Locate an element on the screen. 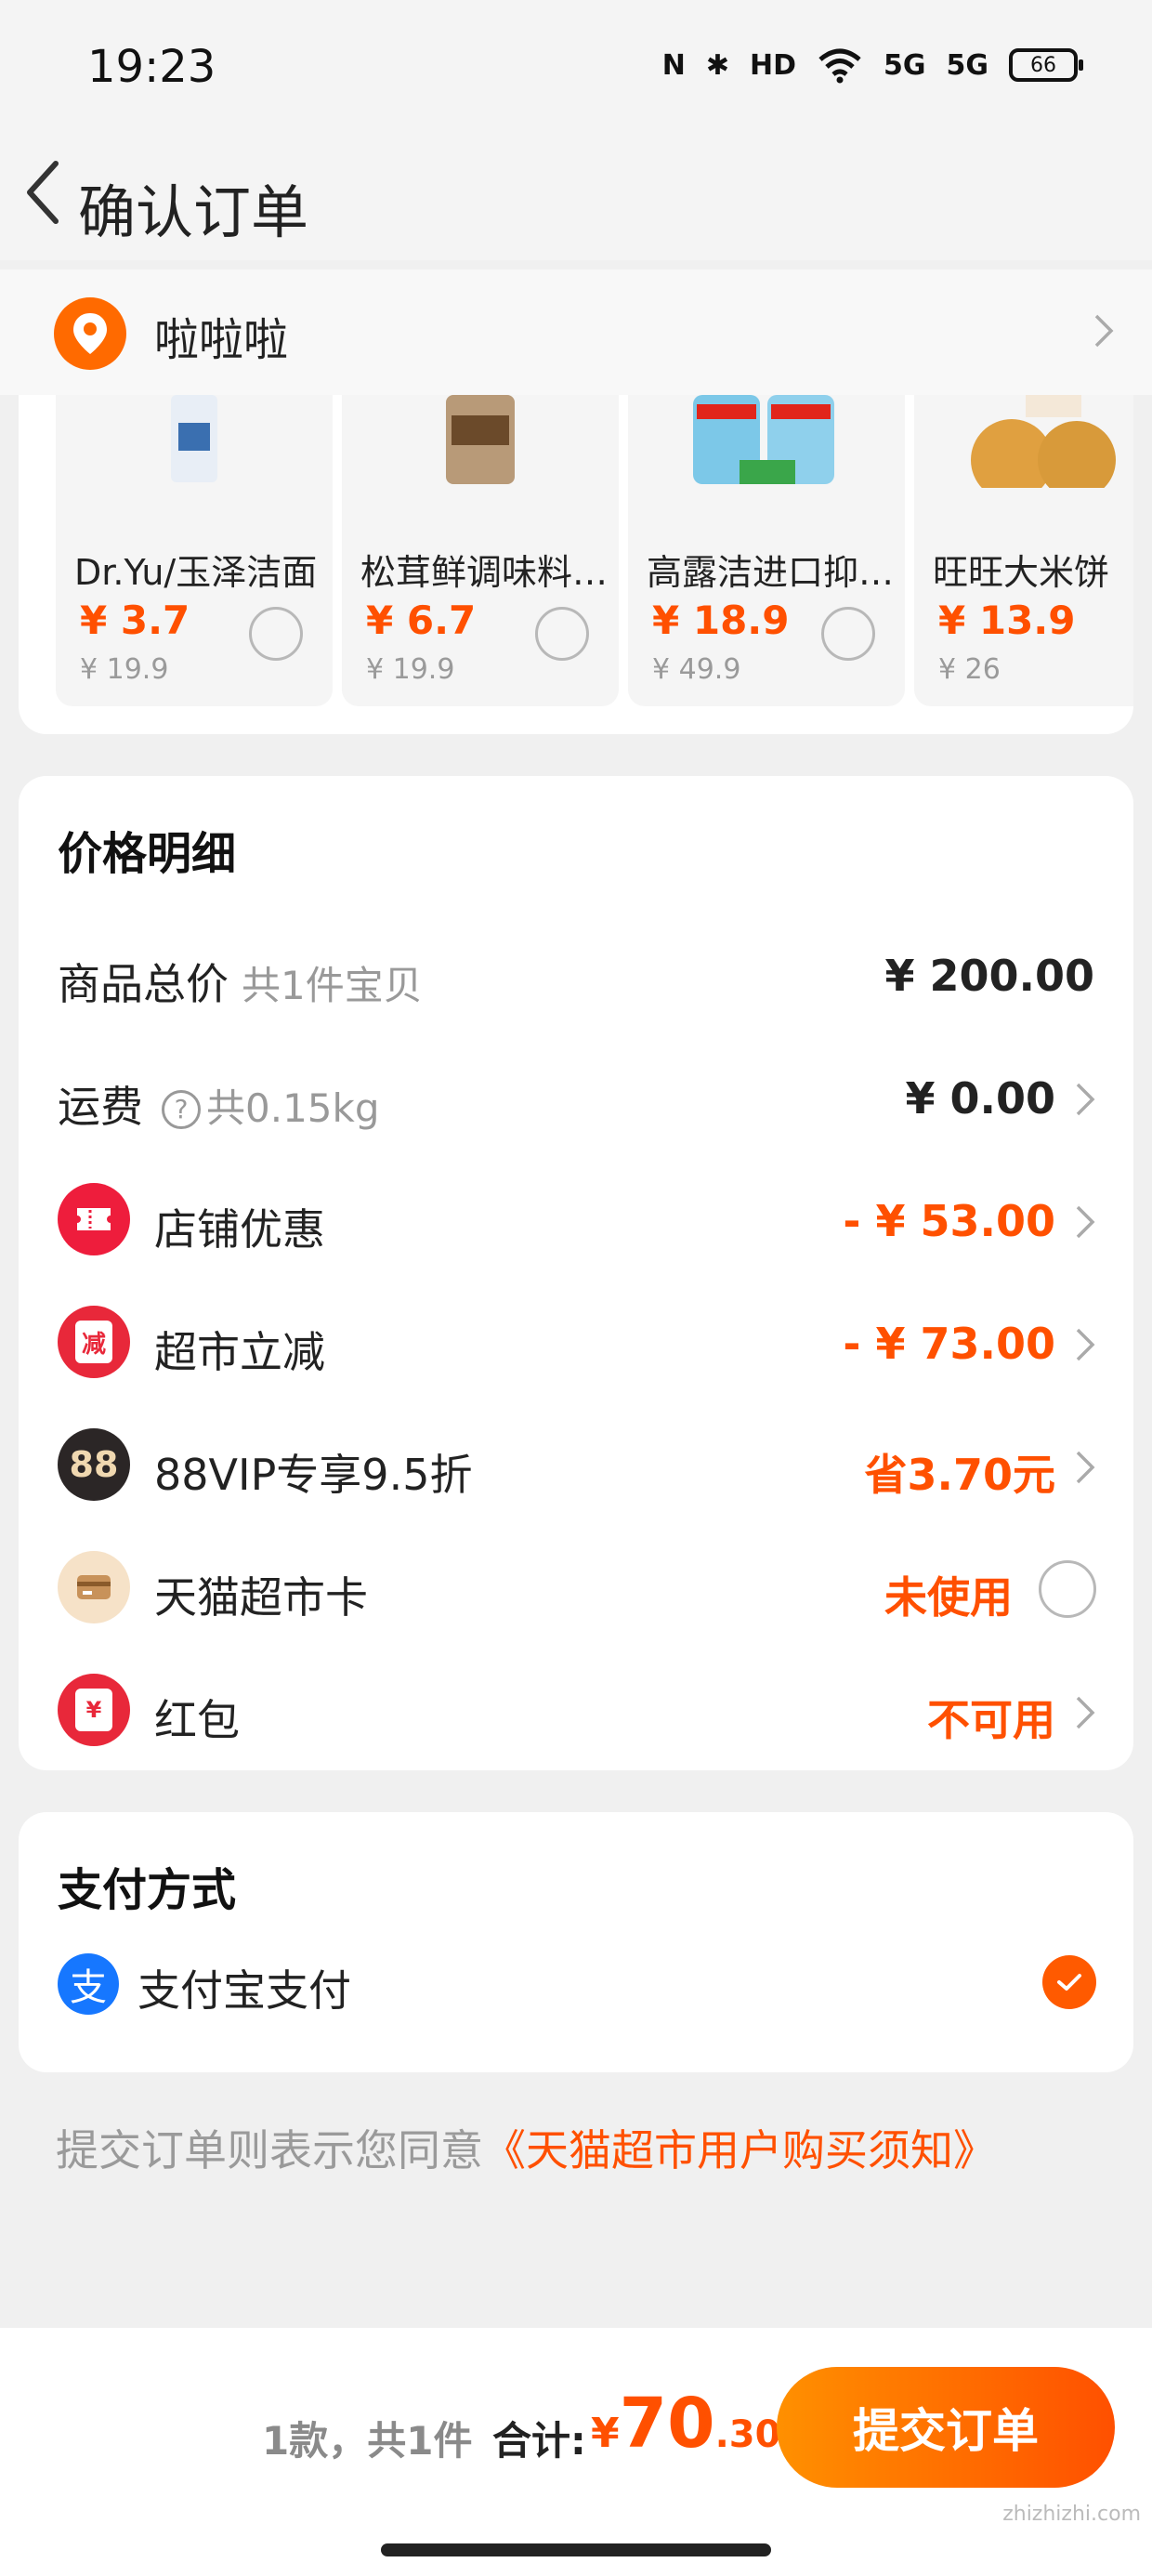 This screenshot has height=2576, width=1152. submit-order-button: 提交订单 is located at coordinates (946, 2427).